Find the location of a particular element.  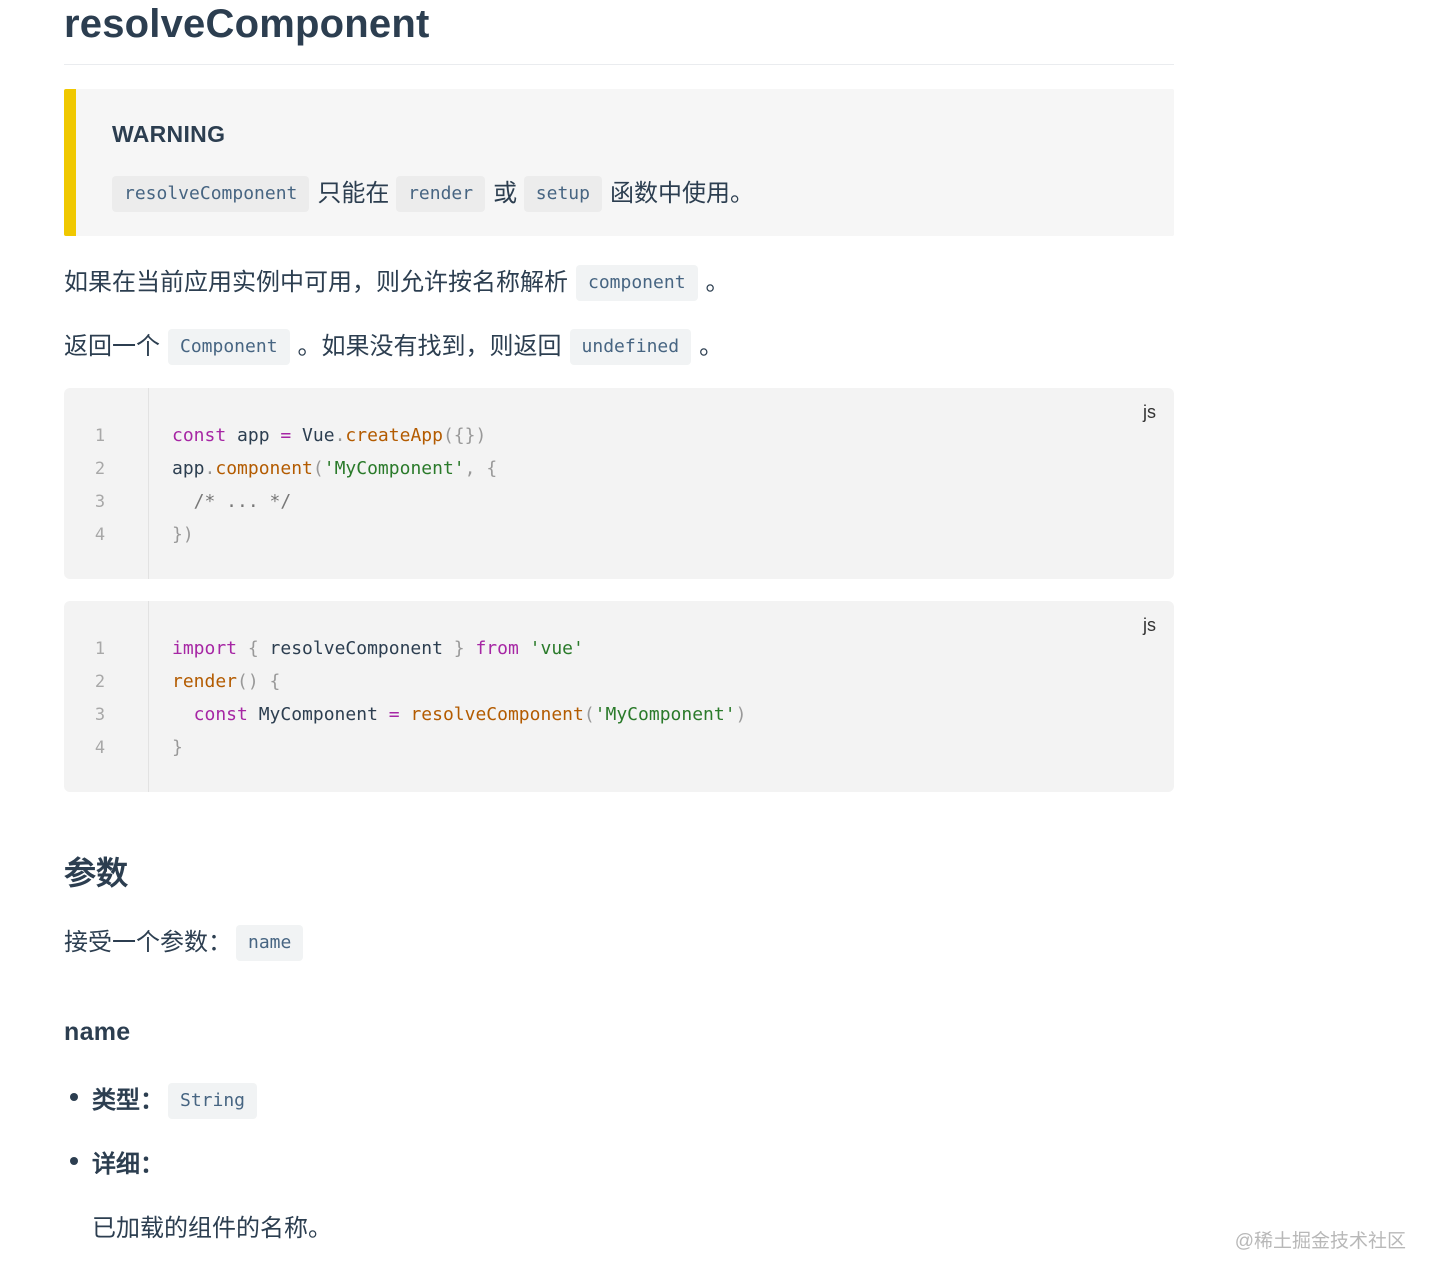

detail-label: 详细： is located at coordinates (128, 1164).